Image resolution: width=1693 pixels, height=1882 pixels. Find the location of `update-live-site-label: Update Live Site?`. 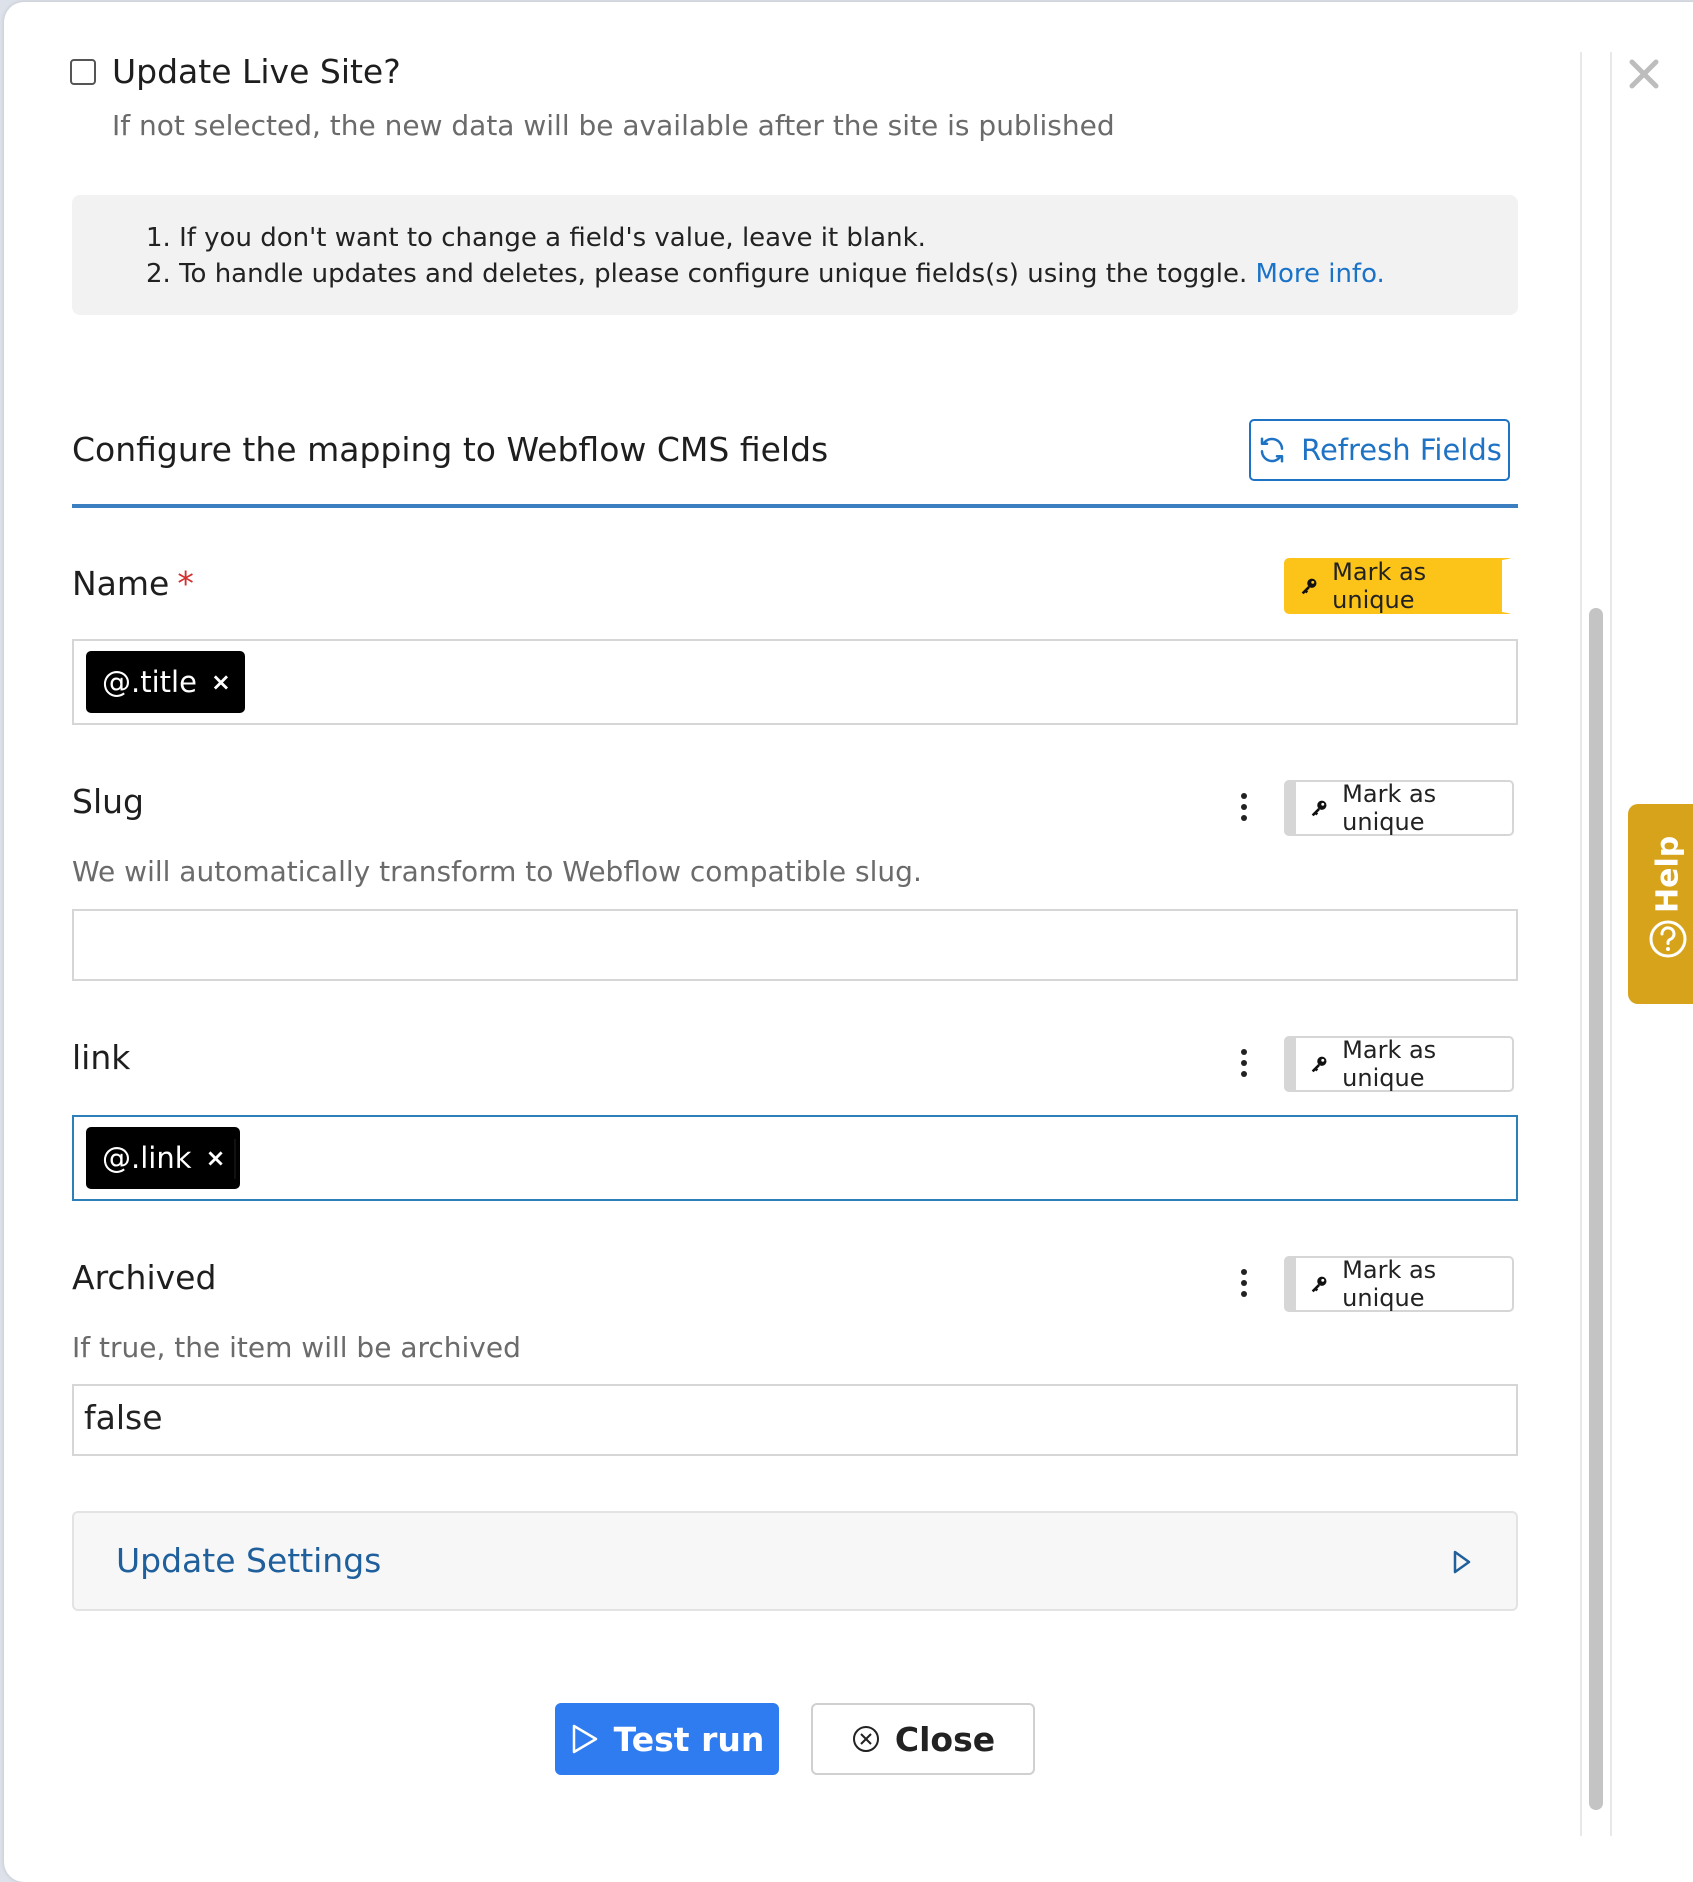

update-live-site-label: Update Live Site? is located at coordinates (256, 72).